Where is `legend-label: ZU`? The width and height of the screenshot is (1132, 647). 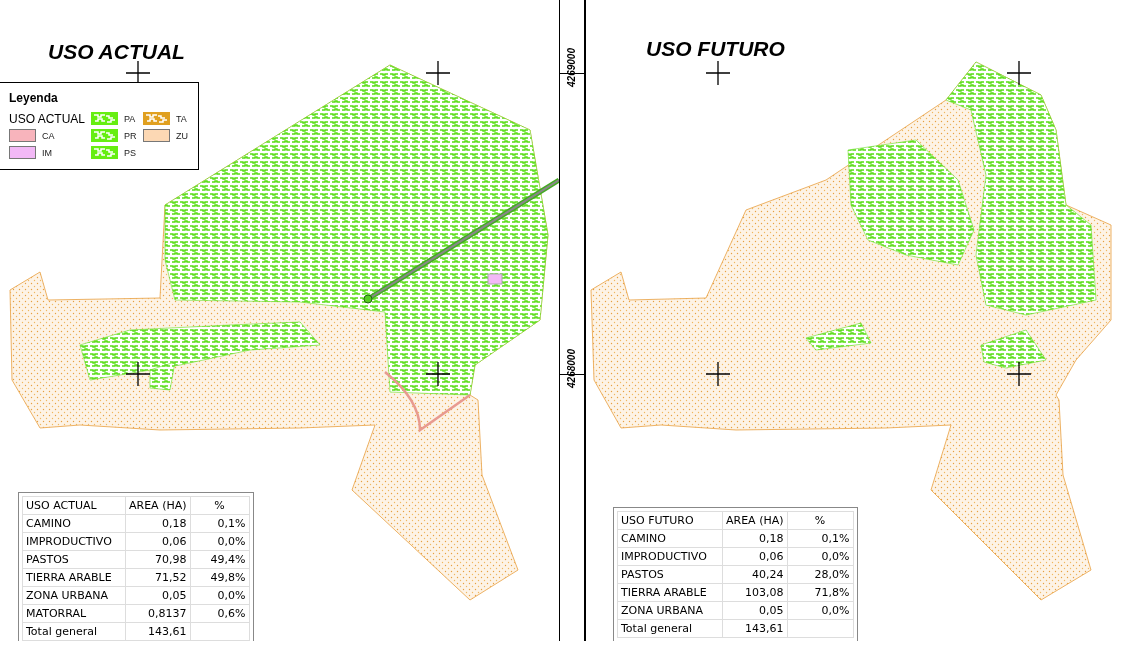 legend-label: ZU is located at coordinates (182, 135).